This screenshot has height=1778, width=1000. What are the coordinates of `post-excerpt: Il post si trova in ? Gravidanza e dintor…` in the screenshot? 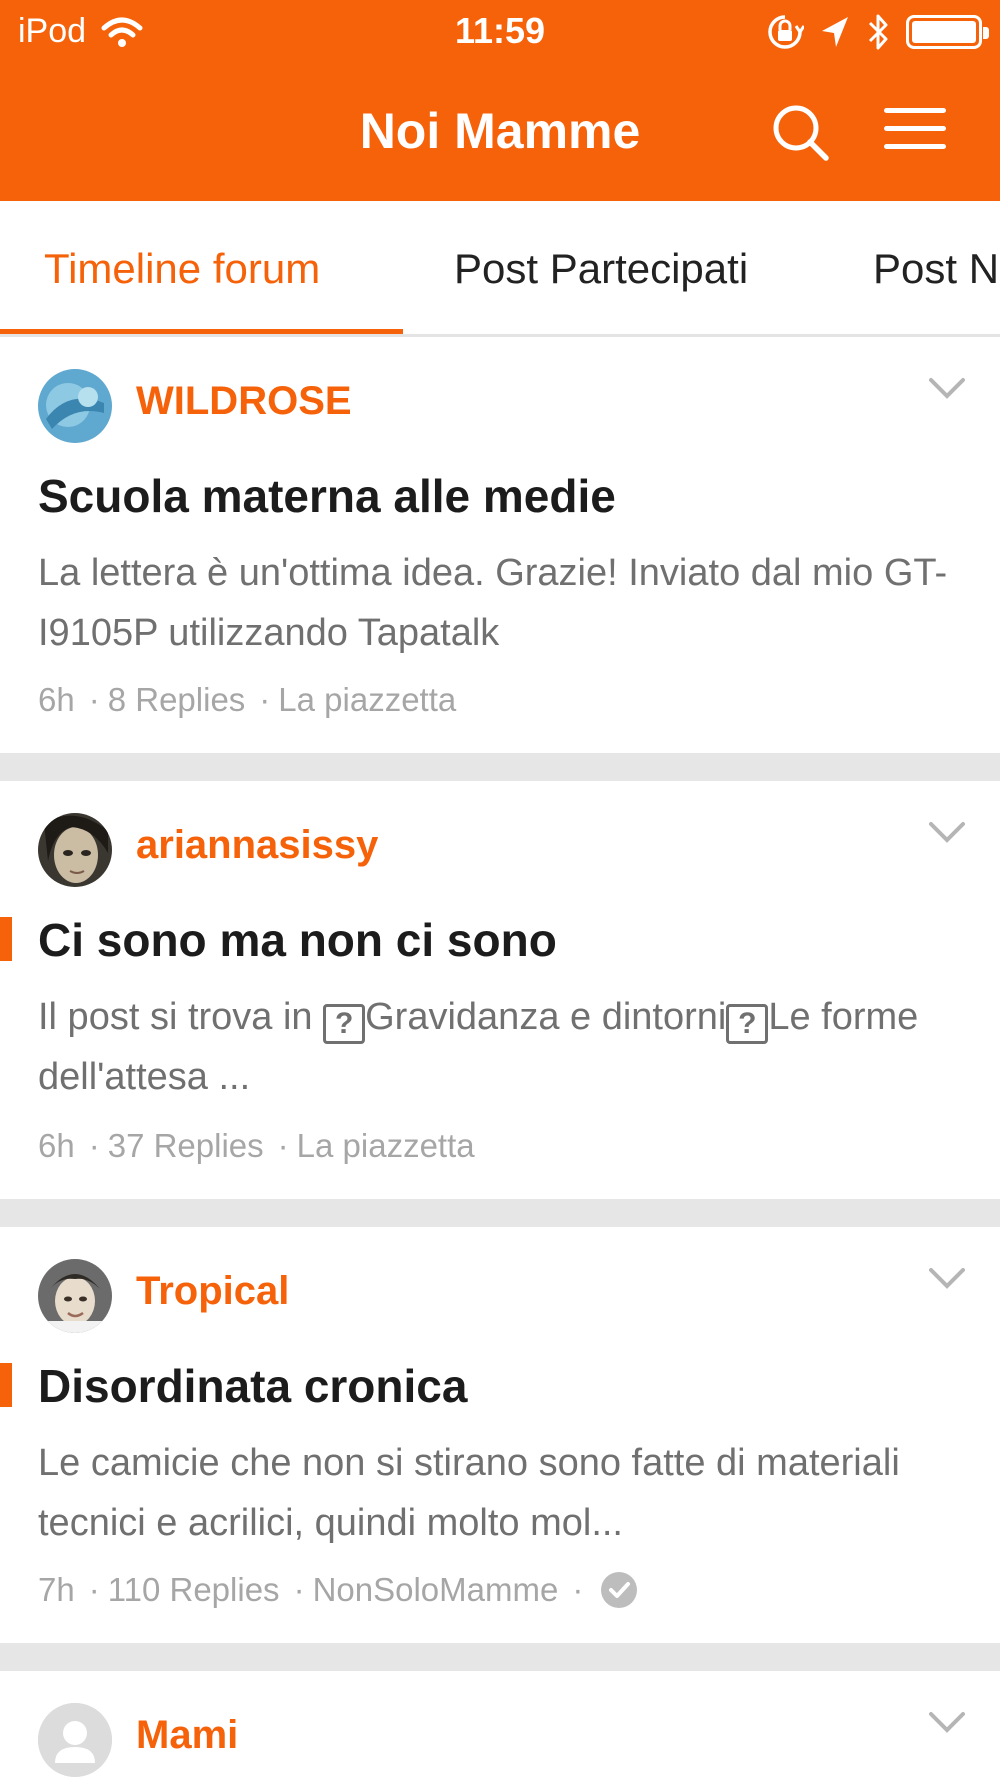 It's located at (478, 1047).